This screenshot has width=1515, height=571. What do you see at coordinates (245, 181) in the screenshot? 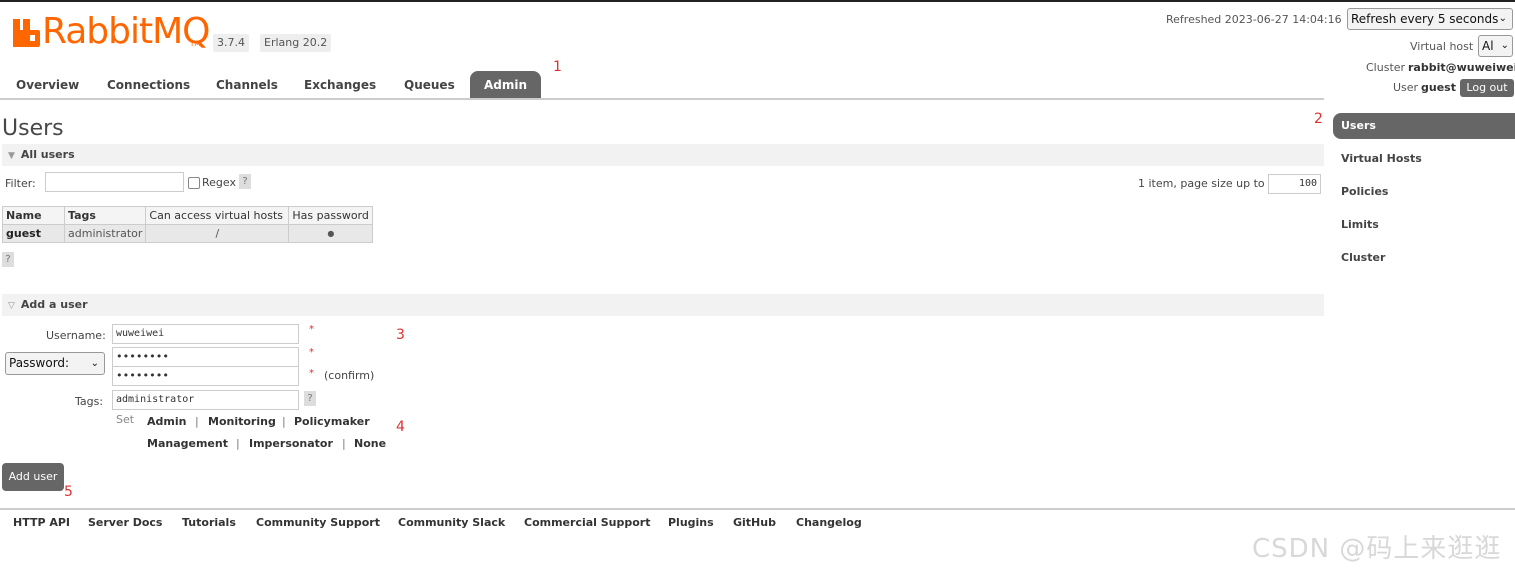
I see `regex-help-button: ?` at bounding box center [245, 181].